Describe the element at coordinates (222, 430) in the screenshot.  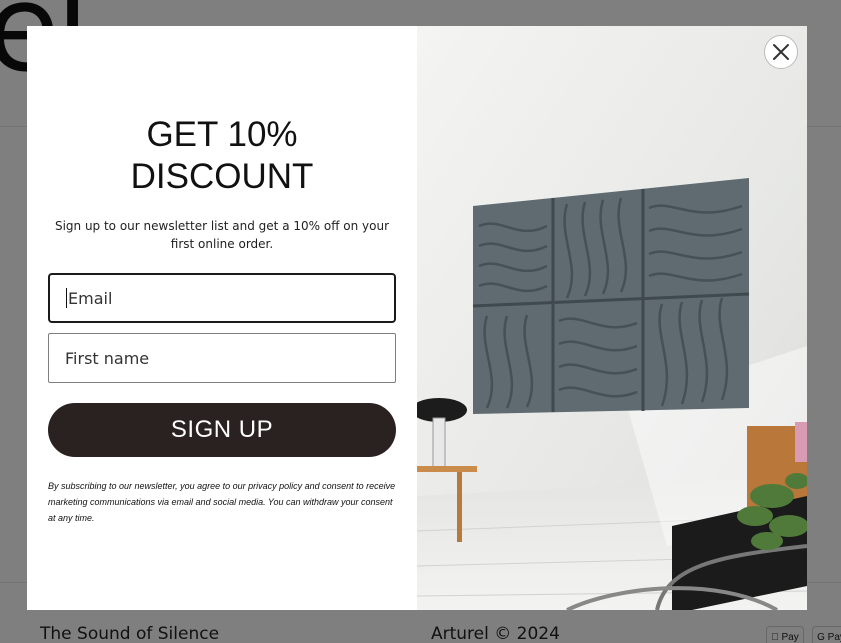
I see `signup-button: SIGN UP` at that location.